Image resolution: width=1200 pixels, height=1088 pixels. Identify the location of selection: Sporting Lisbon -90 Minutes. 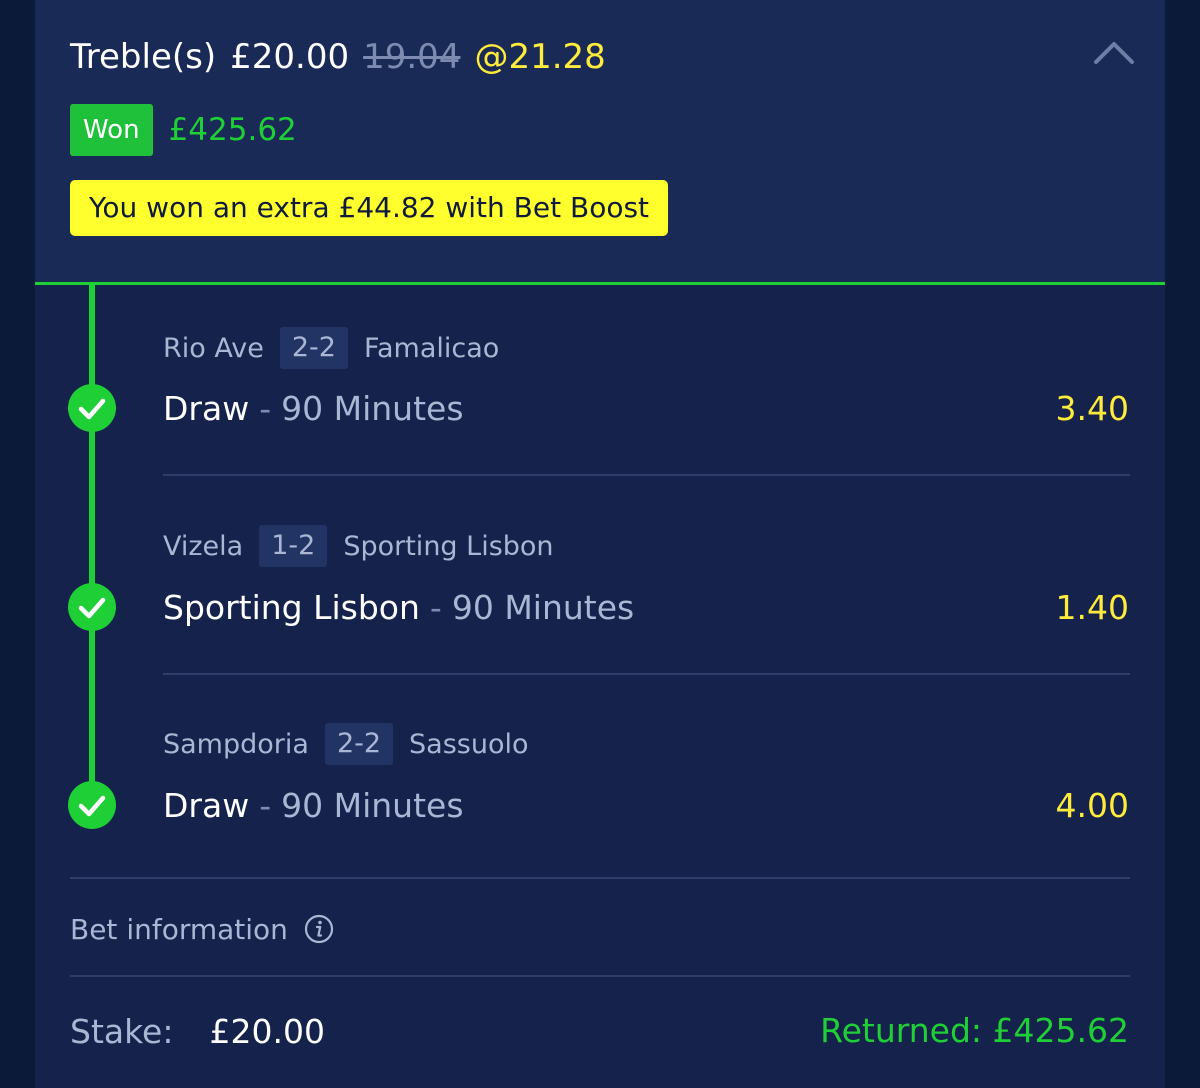
(398, 608).